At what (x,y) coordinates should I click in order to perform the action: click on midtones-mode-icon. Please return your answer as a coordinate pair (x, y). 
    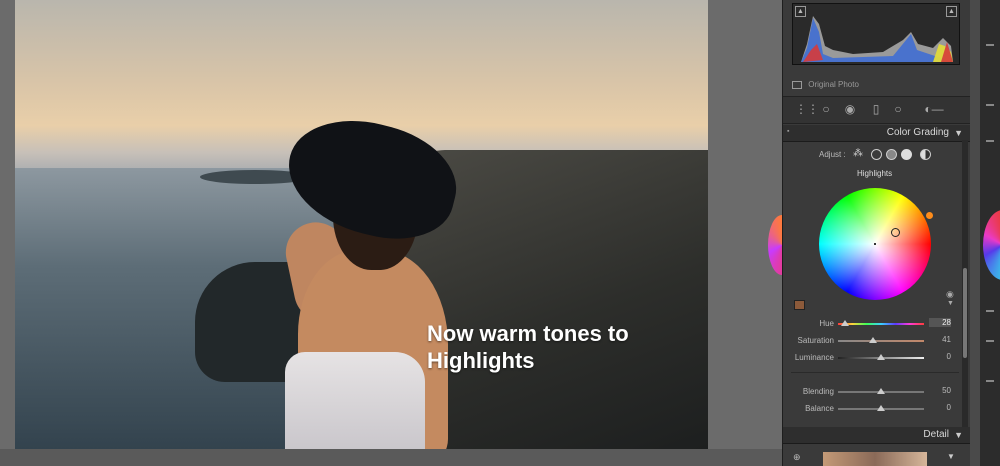
    Looking at the image, I should click on (891, 154).